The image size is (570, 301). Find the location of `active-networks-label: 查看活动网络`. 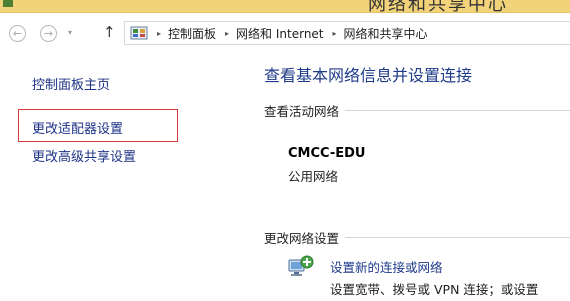

active-networks-label: 查看活动网络 is located at coordinates (302, 111).